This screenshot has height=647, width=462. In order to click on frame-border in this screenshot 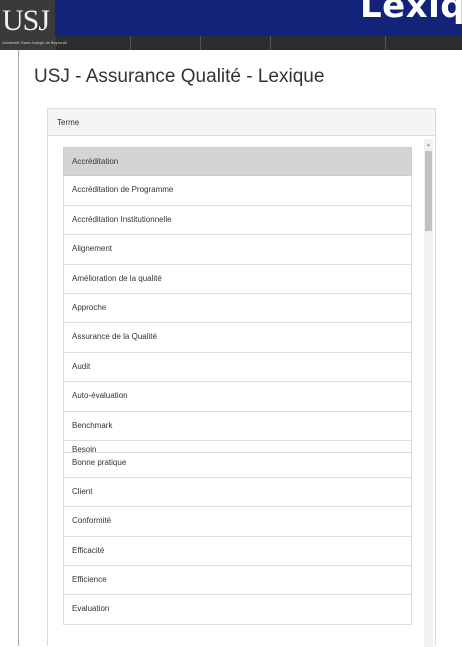, I will do `click(18, 348)`.